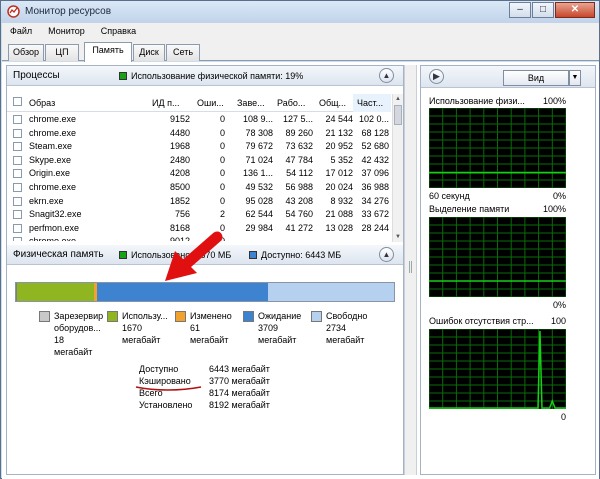 Image resolution: width=600 pixels, height=479 pixels. I want to click on usage-color-square, so click(123, 76).